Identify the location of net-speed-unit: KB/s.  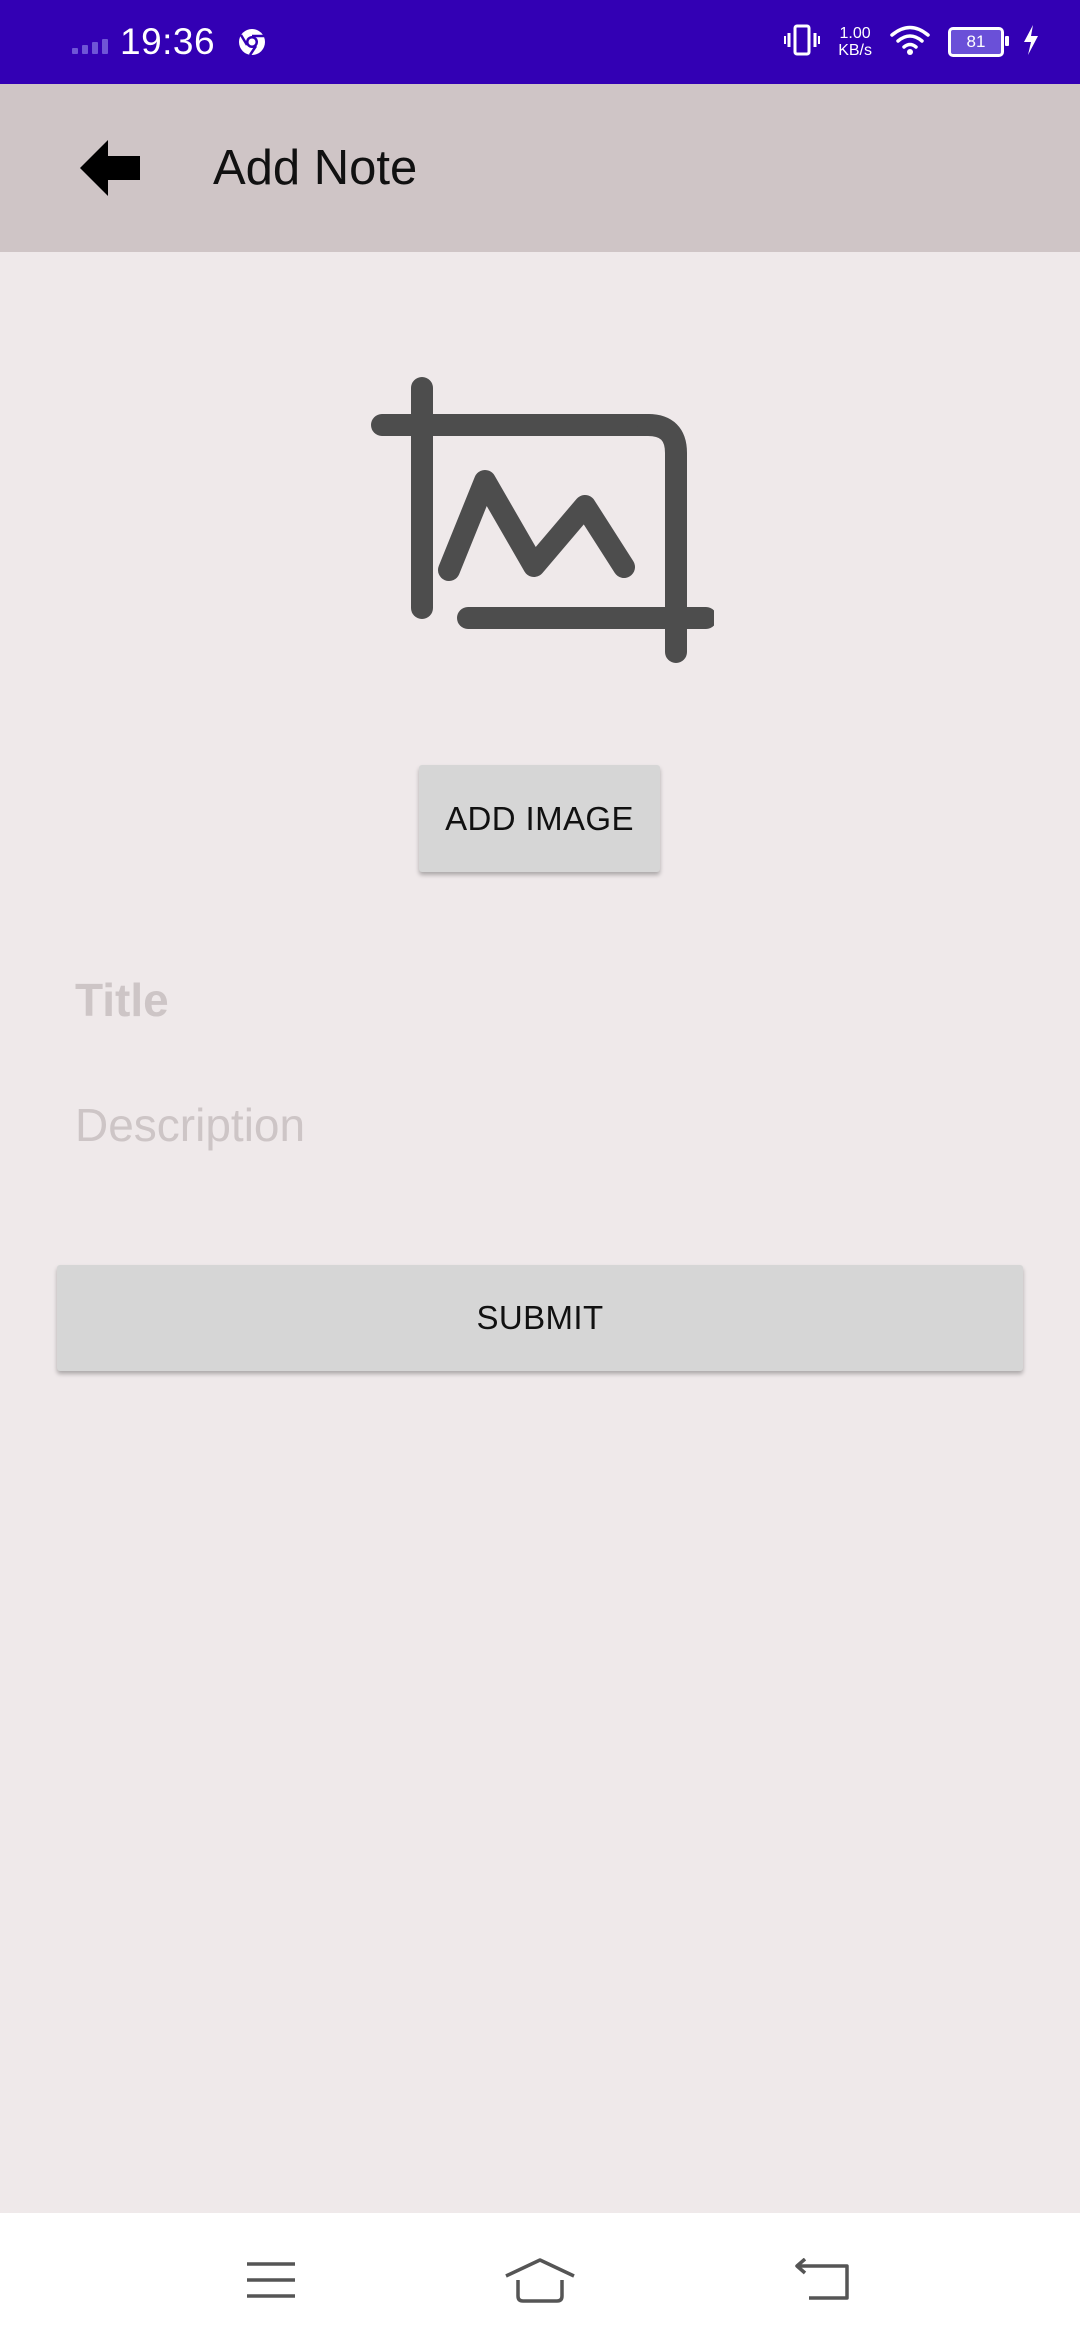
(855, 50).